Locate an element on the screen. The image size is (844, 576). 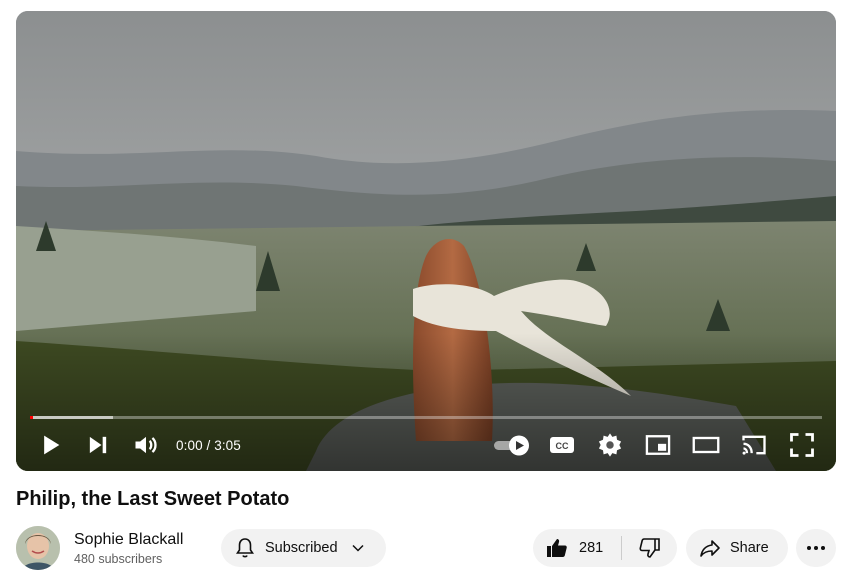
fullscreen-button is located at coordinates (802, 445).